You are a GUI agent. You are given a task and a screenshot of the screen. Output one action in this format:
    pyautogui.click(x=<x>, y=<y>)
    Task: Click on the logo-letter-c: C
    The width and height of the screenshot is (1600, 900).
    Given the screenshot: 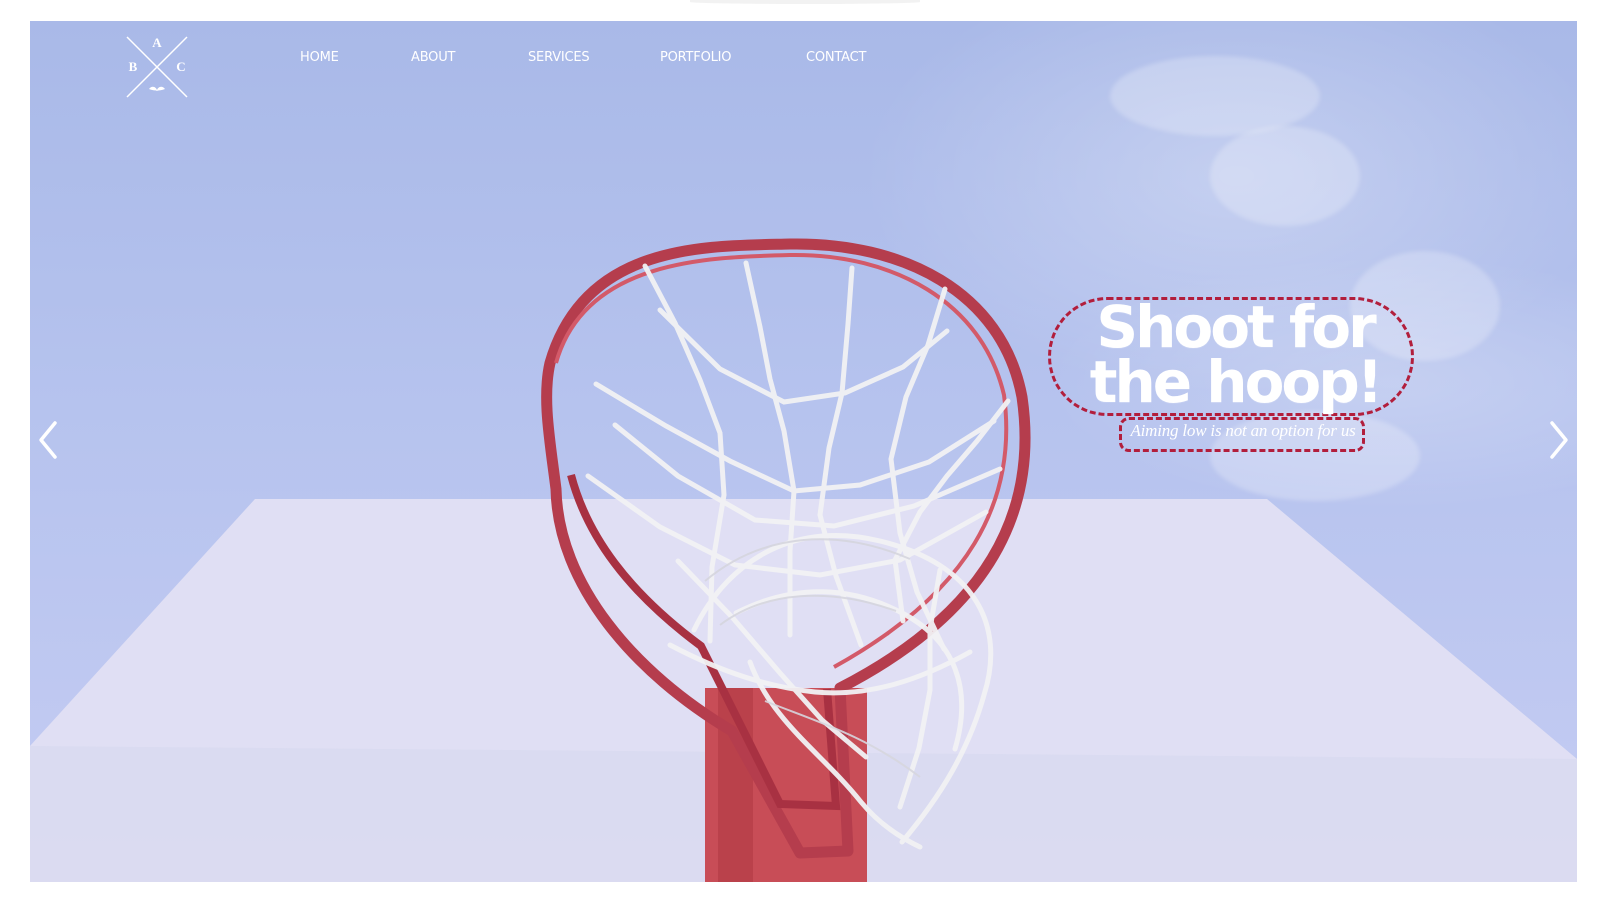 What is the action you would take?
    pyautogui.click(x=180, y=66)
    